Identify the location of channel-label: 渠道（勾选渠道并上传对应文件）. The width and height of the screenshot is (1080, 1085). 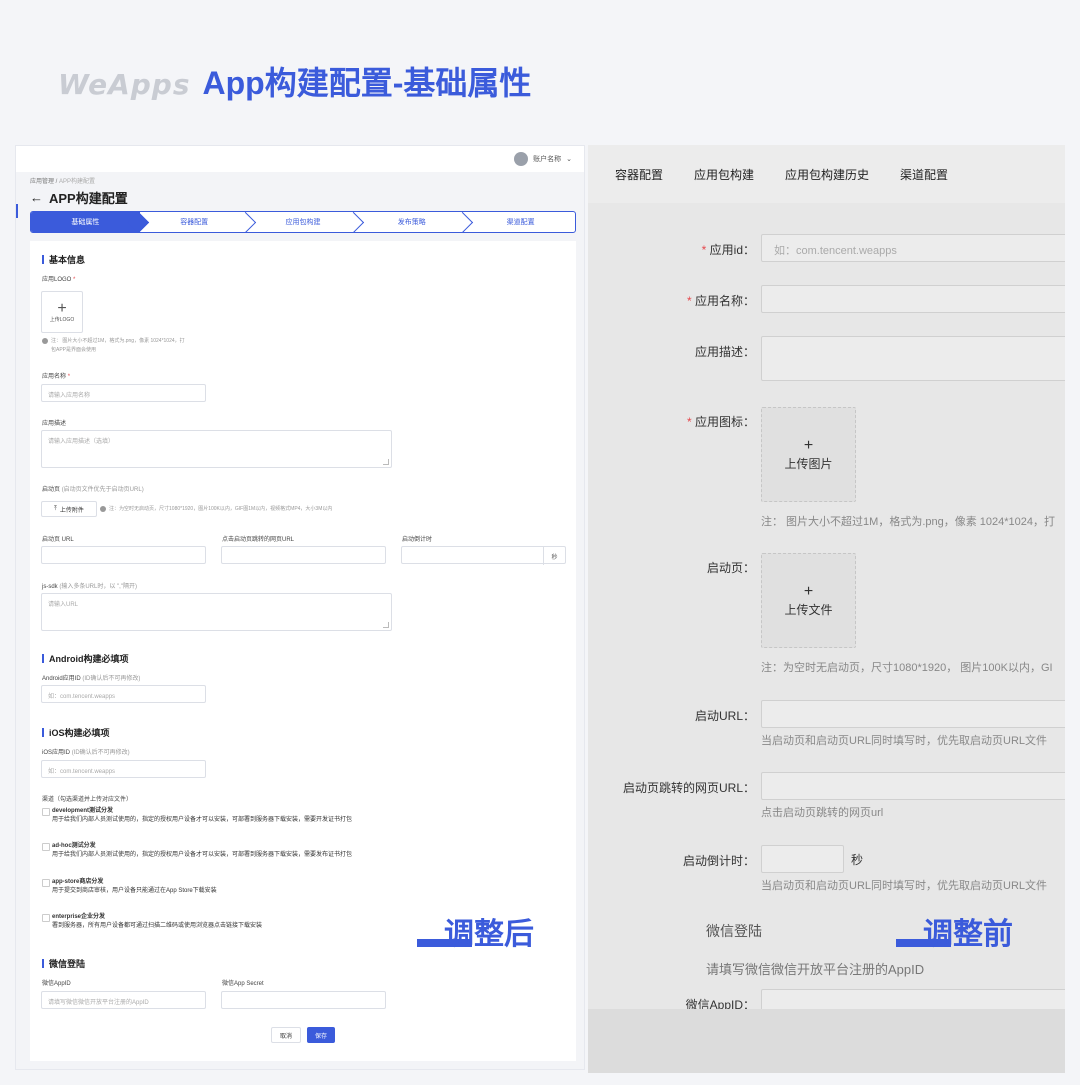
(87, 800).